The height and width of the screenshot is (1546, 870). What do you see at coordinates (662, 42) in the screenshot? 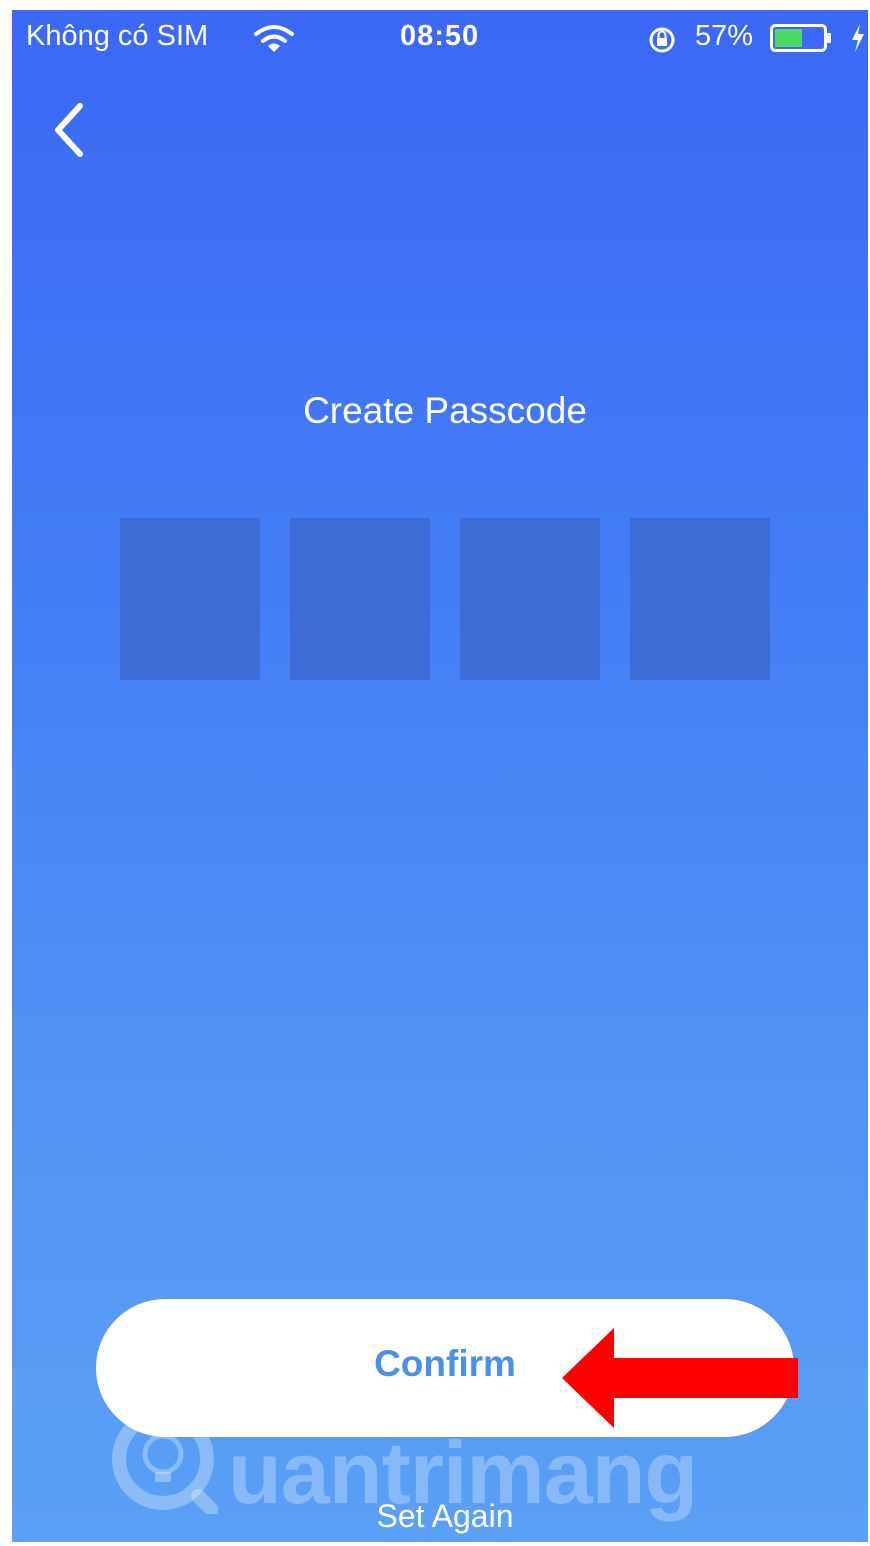
I see `rotation-lock-icon` at bounding box center [662, 42].